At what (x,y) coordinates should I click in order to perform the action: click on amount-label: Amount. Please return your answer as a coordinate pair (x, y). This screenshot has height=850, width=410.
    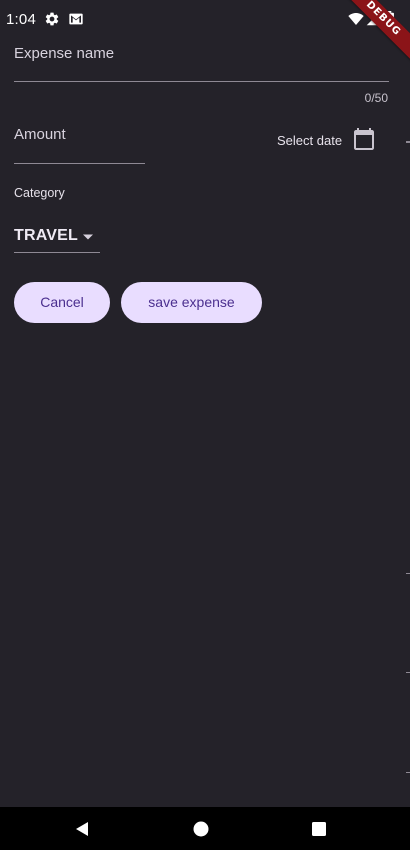
    Looking at the image, I should click on (40, 134).